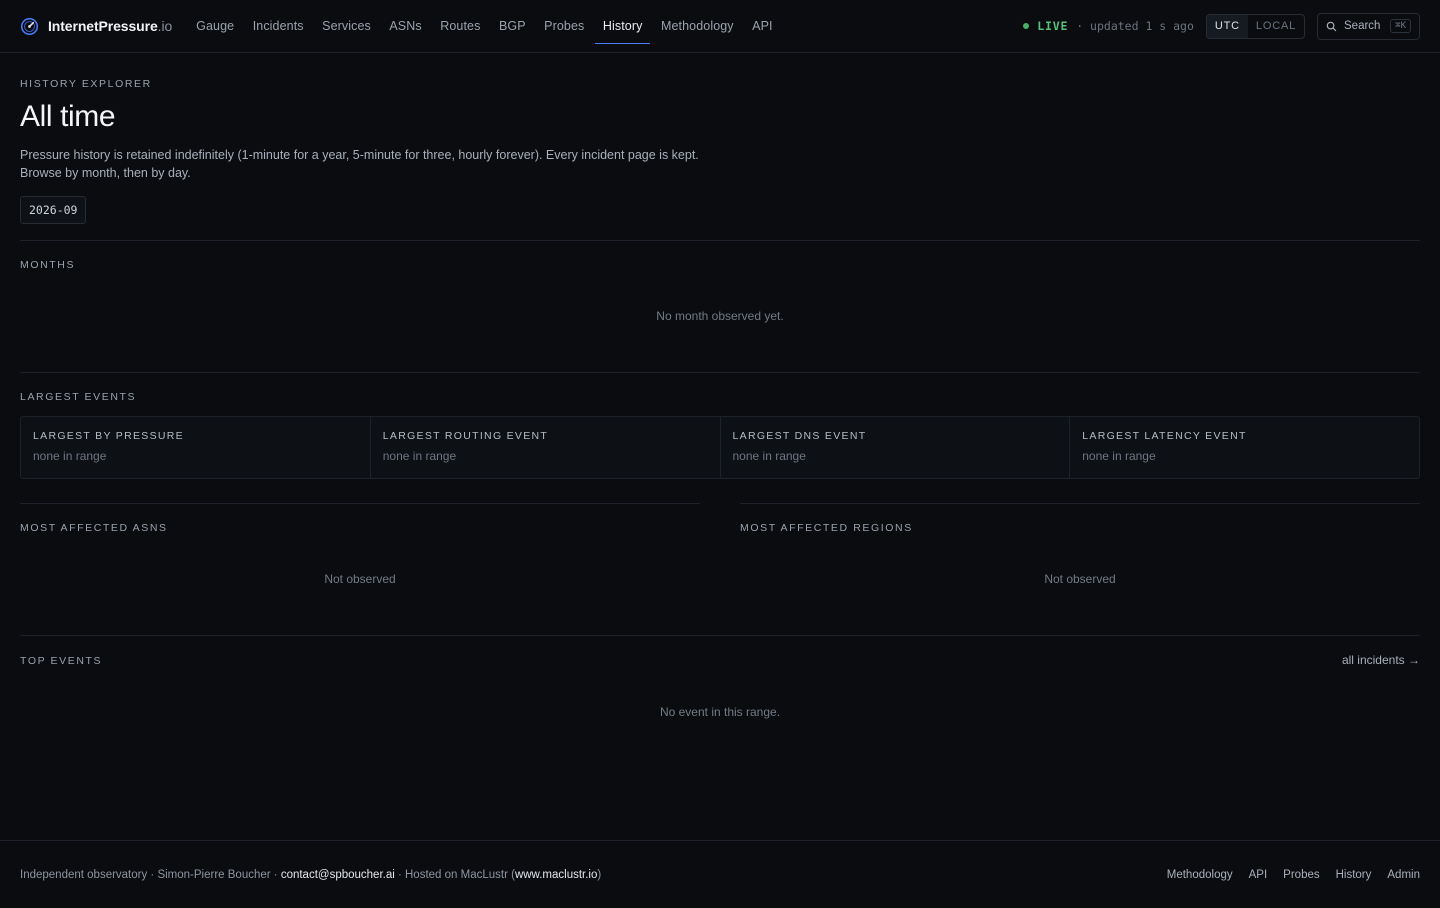 The height and width of the screenshot is (908, 1440). I want to click on nav-bgp: BGP, so click(512, 26).